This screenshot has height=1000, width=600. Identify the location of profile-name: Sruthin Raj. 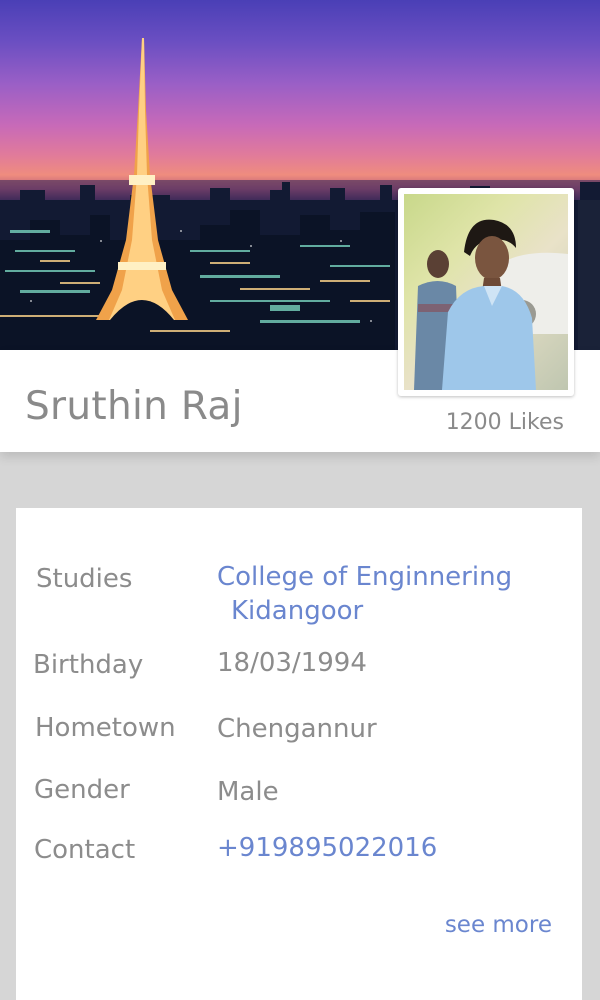
(134, 406).